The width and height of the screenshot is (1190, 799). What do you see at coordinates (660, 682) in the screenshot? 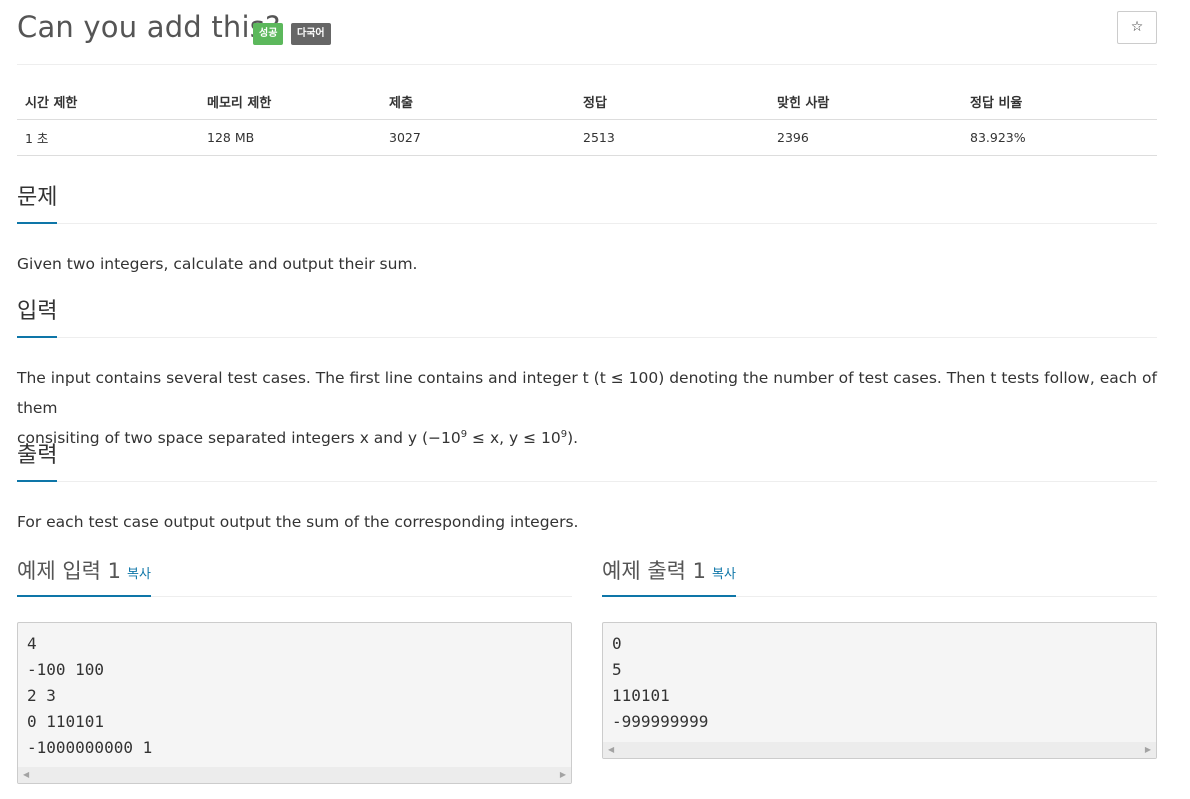
I see `sample-output-content: 0 5 110101 -999999999` at bounding box center [660, 682].